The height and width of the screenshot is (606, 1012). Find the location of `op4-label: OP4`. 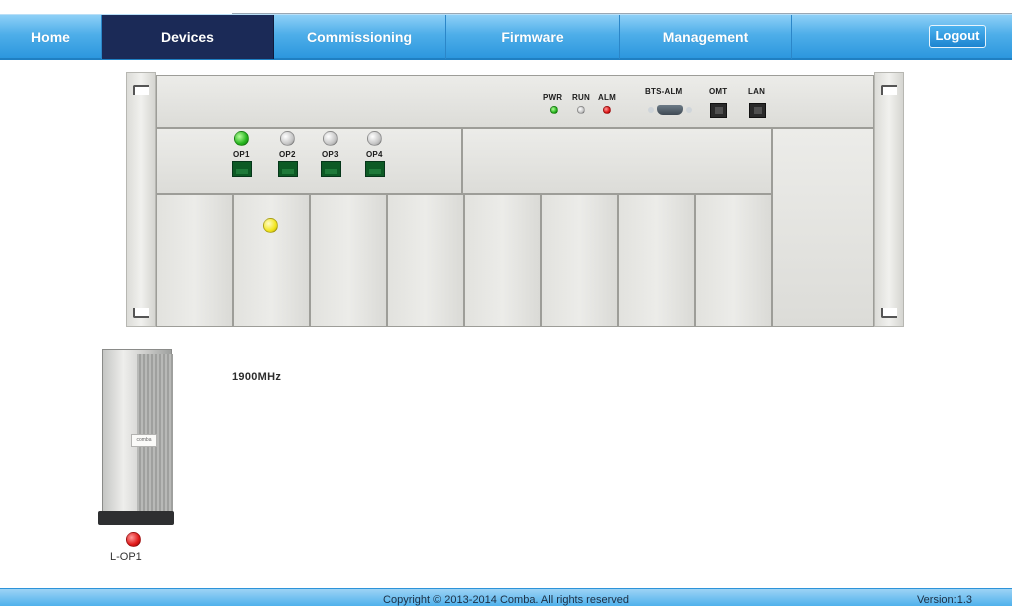

op4-label: OP4 is located at coordinates (374, 154).